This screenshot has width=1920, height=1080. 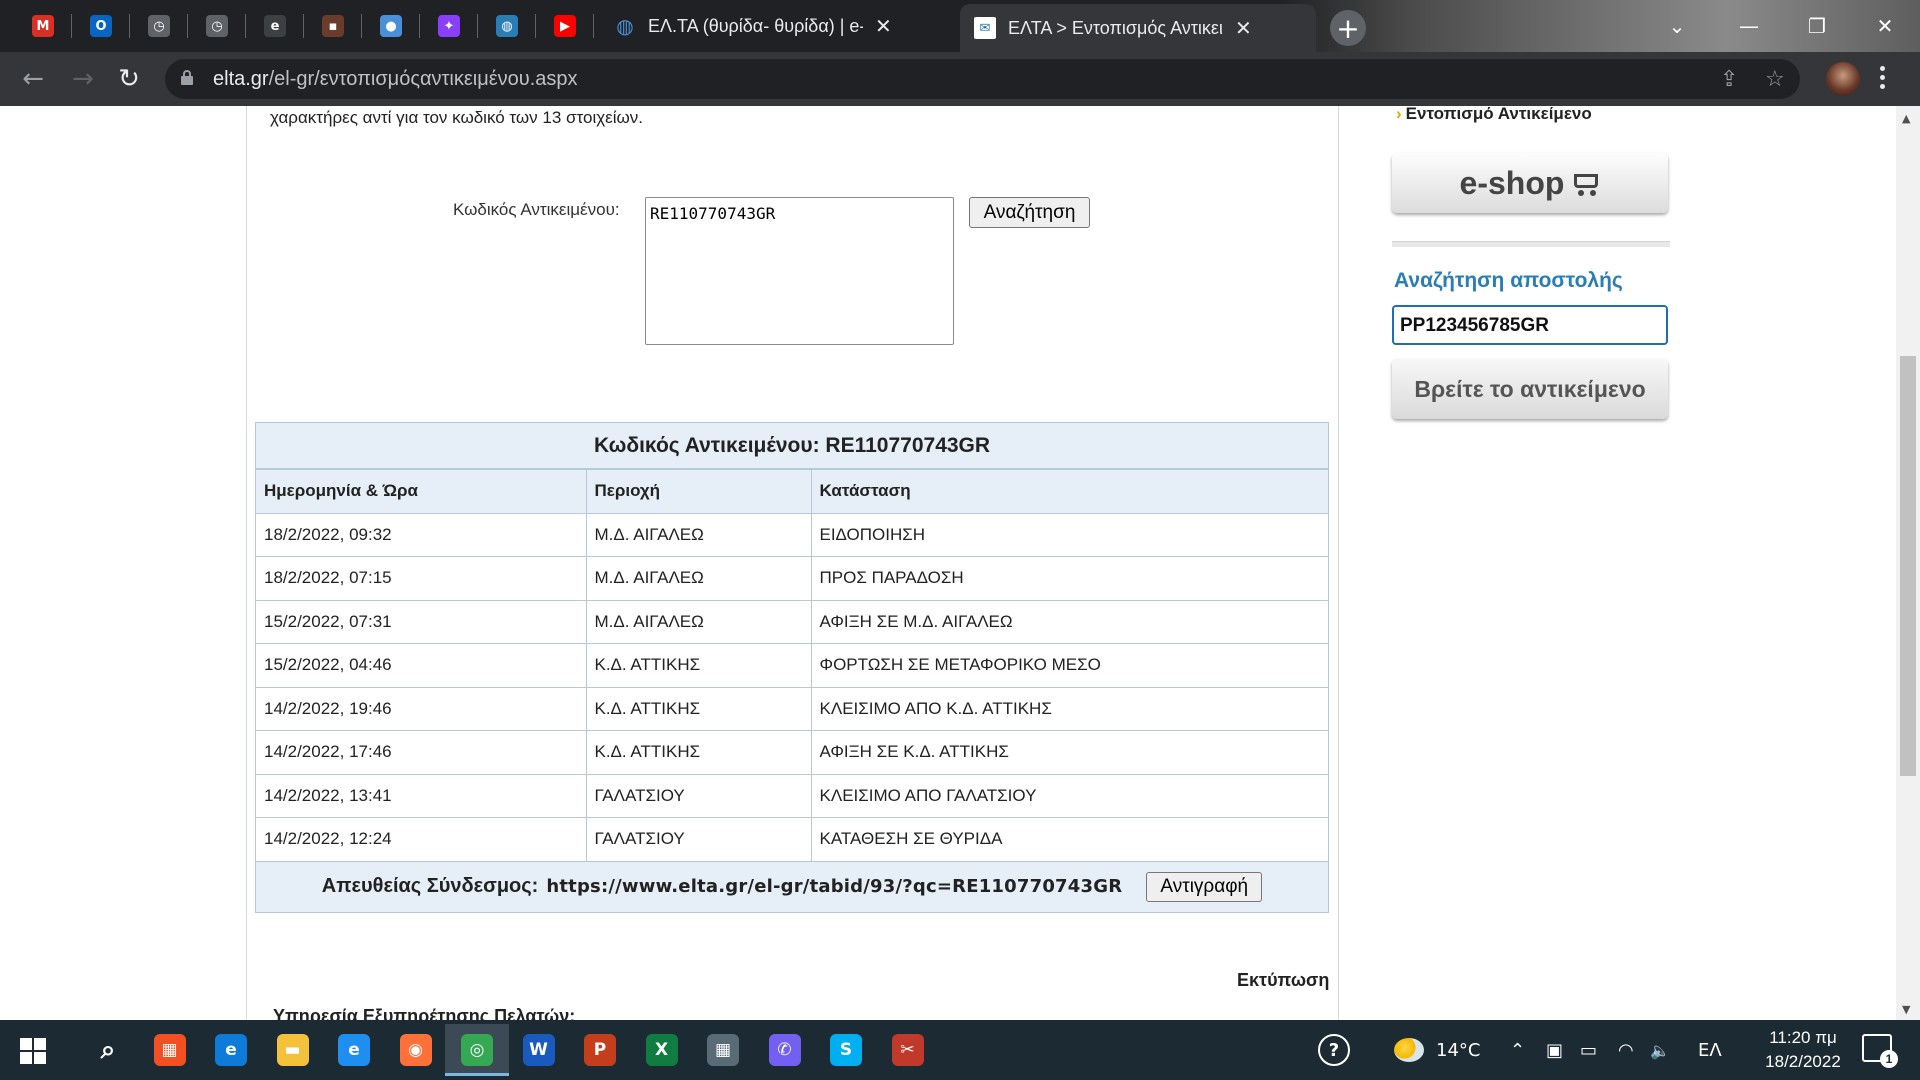 I want to click on pinned-tab: M, so click(x=43, y=26).